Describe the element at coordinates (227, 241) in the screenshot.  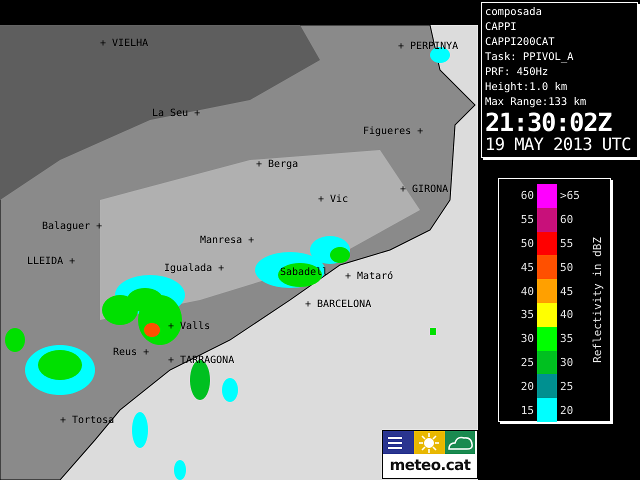
I see `place-label: Manresa +` at that location.